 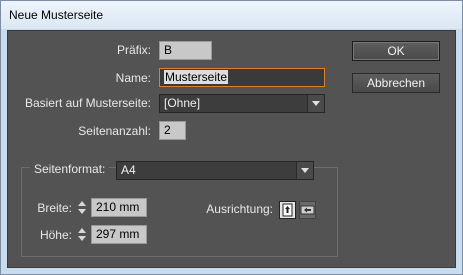 I want to click on based-on-label: Basiert auf Musterseite:, so click(x=87, y=103).